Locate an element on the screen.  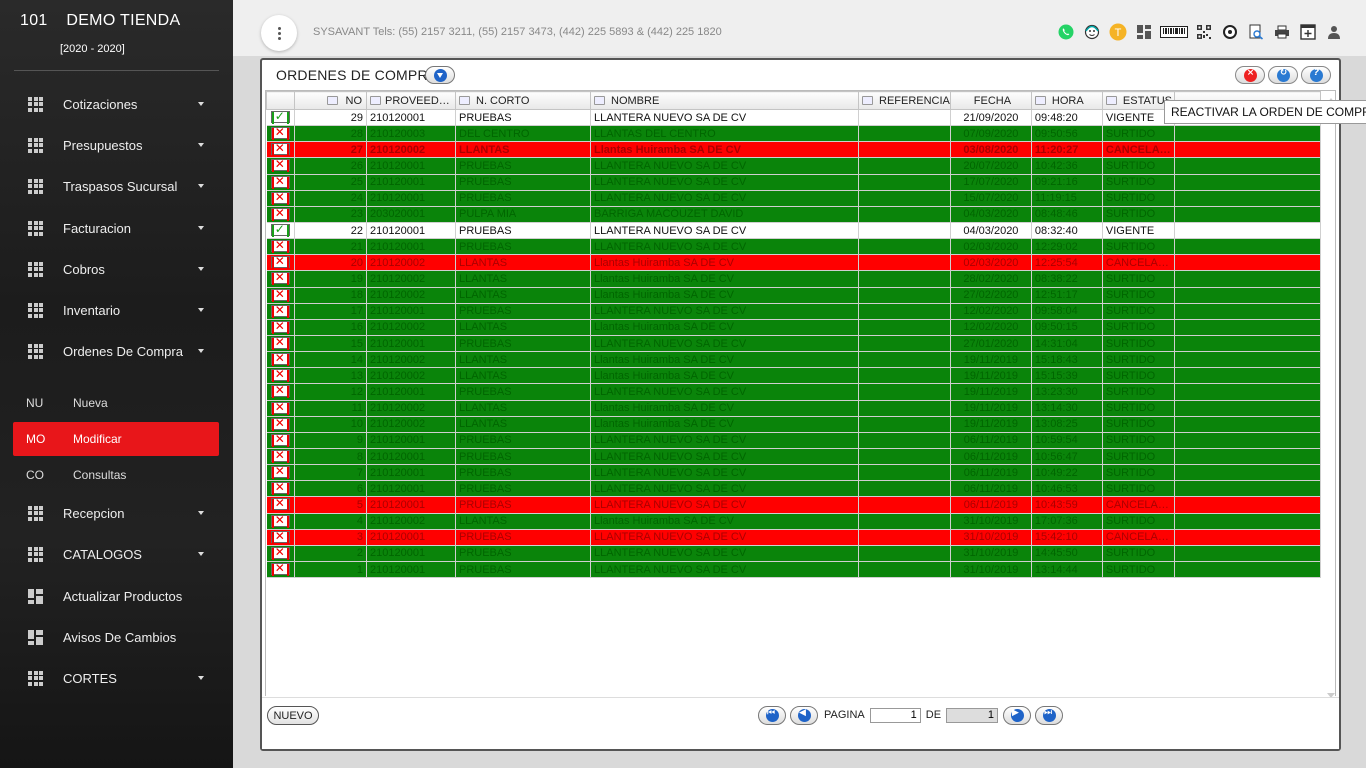
sidebar-subitem: CO Consultas is located at coordinates (116, 475).